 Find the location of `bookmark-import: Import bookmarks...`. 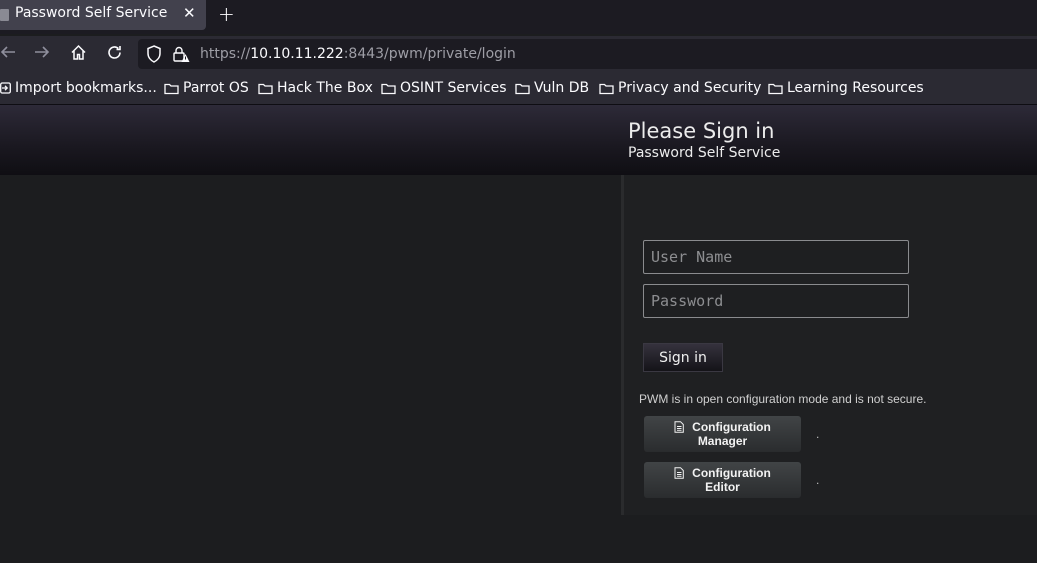

bookmark-import: Import bookmarks... is located at coordinates (78, 88).